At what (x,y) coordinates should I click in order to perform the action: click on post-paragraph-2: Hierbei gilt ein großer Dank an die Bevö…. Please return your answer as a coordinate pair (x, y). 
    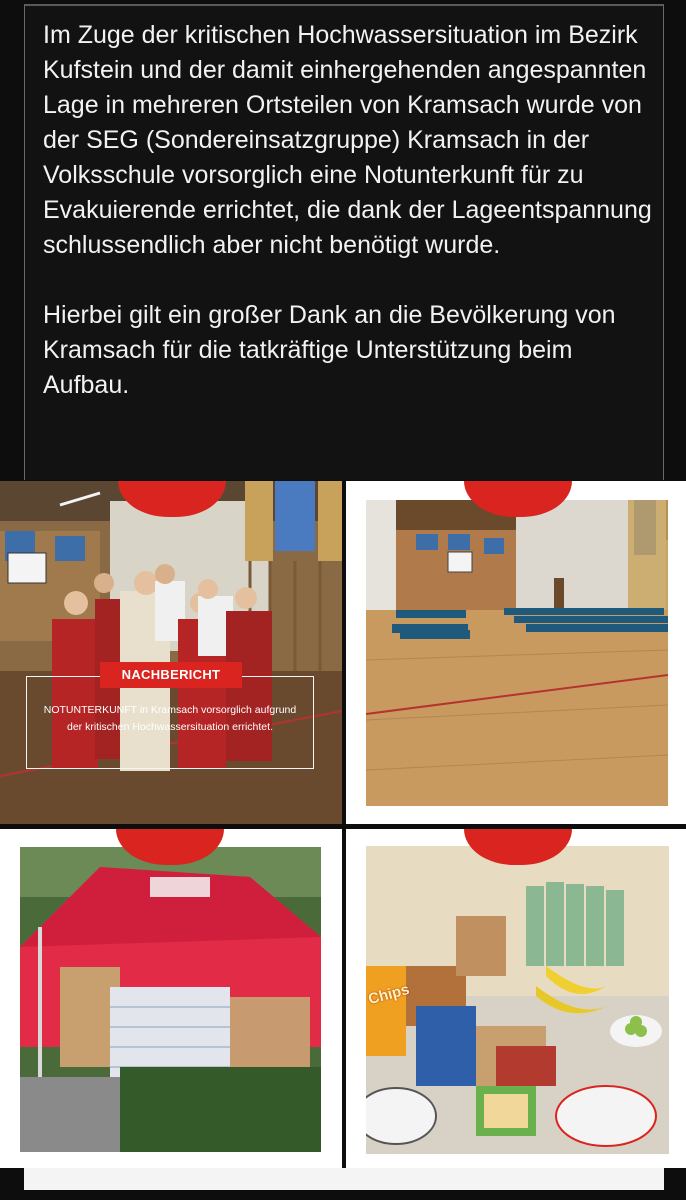
    Looking at the image, I should click on (329, 350).